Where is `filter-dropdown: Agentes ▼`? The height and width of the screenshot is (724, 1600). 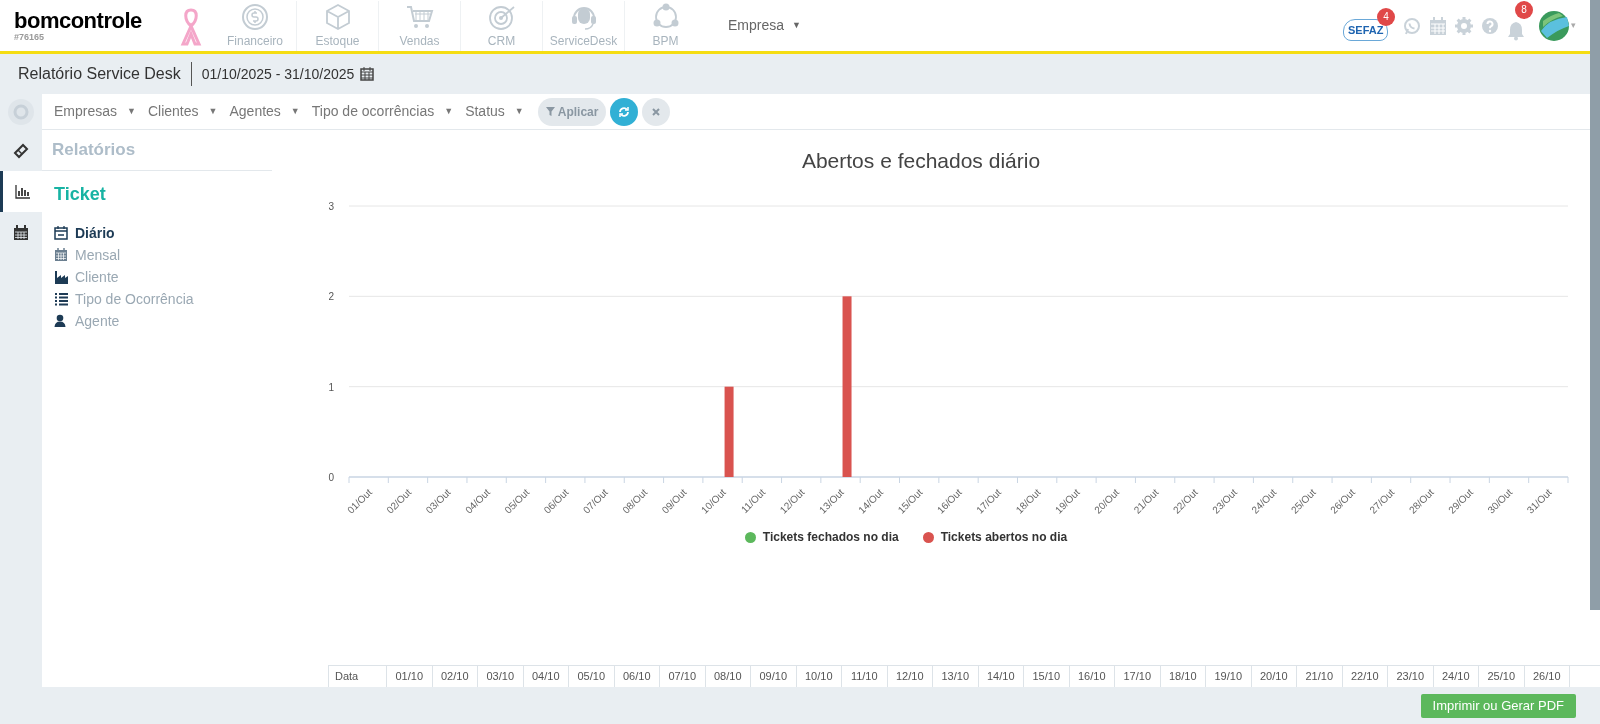
filter-dropdown: Agentes ▼ is located at coordinates (264, 111).